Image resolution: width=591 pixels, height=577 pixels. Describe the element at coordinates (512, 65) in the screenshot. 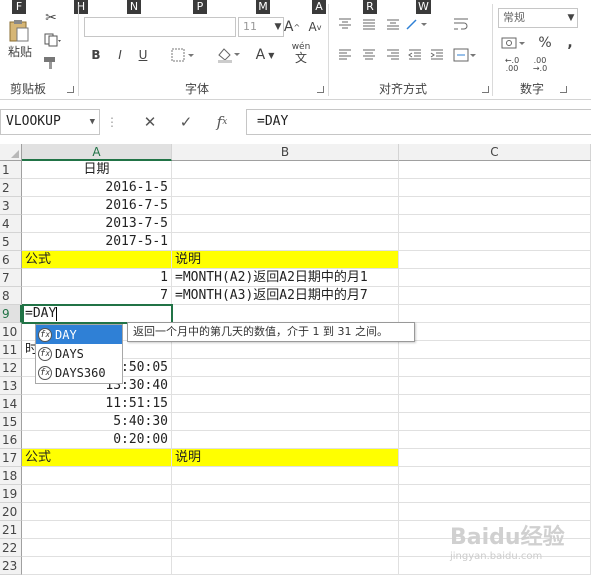

I see `increase-decimal-icon: ←.0.00` at that location.